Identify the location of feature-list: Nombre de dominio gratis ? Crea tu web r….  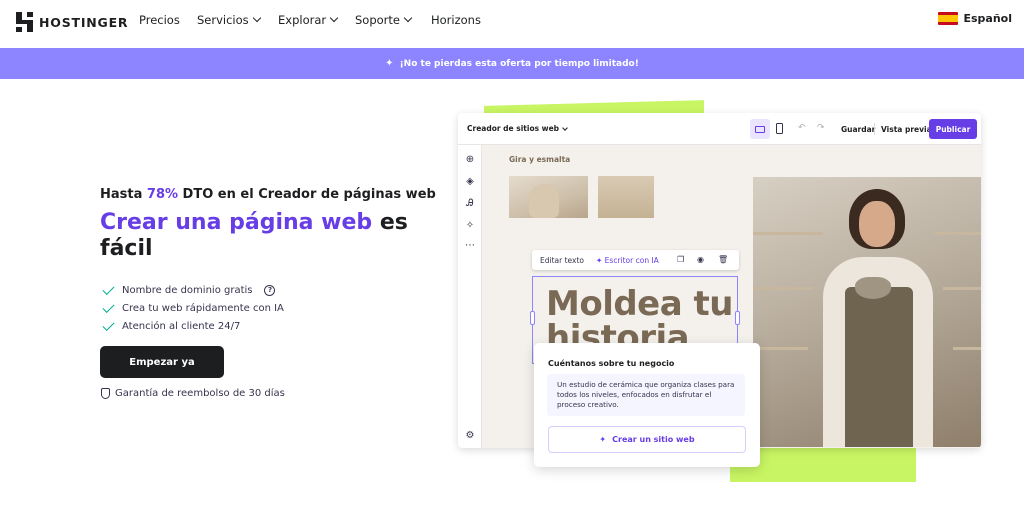
(193, 308).